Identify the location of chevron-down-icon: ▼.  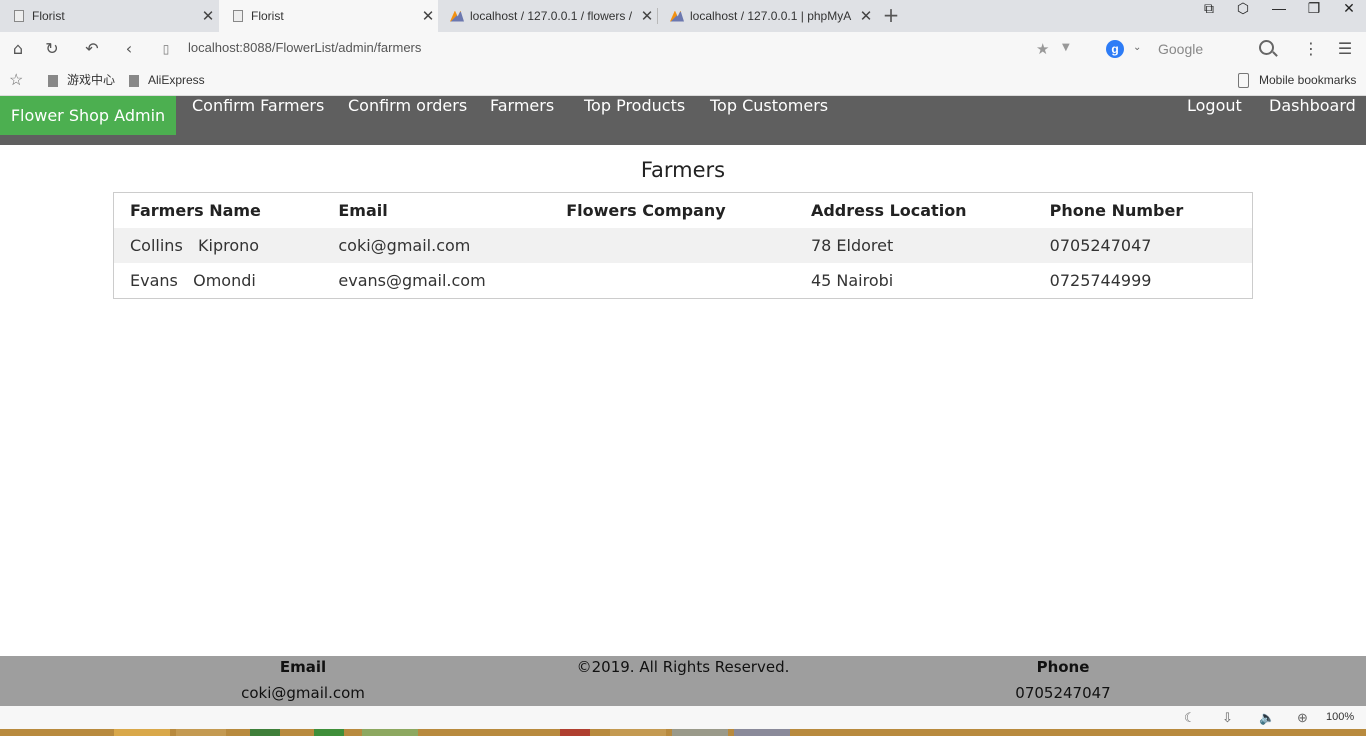
(1066, 47).